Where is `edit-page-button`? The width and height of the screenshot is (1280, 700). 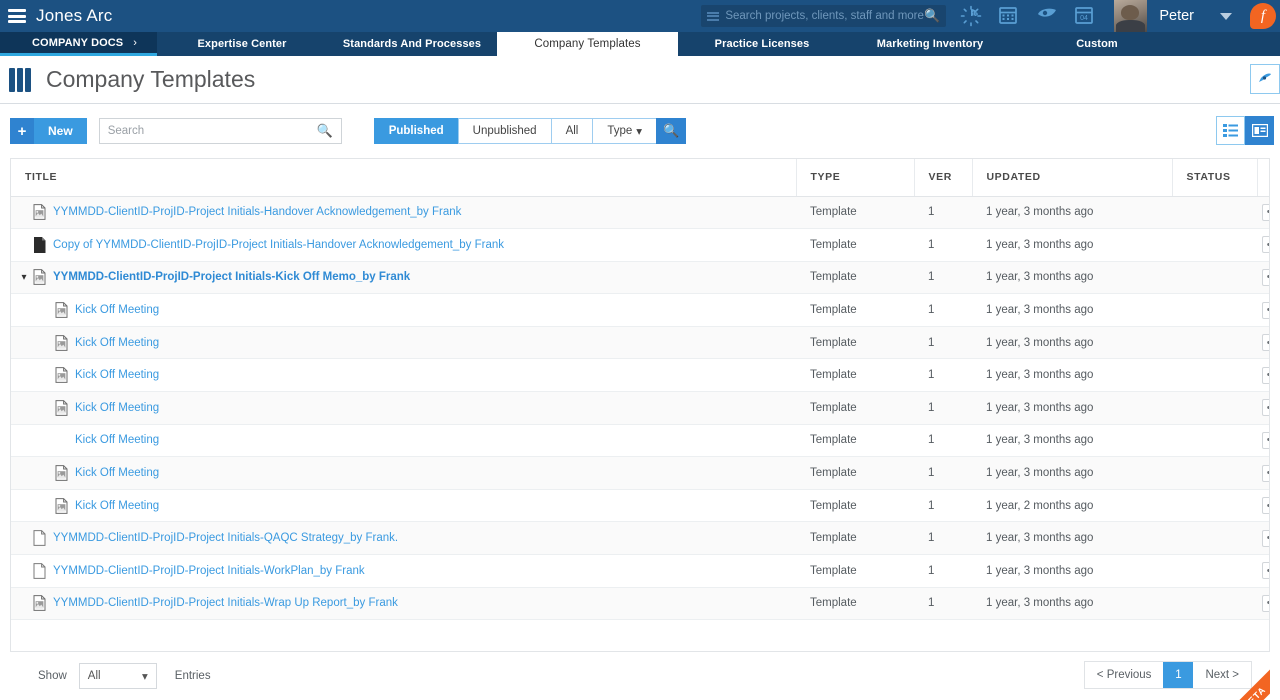 edit-page-button is located at coordinates (1265, 79).